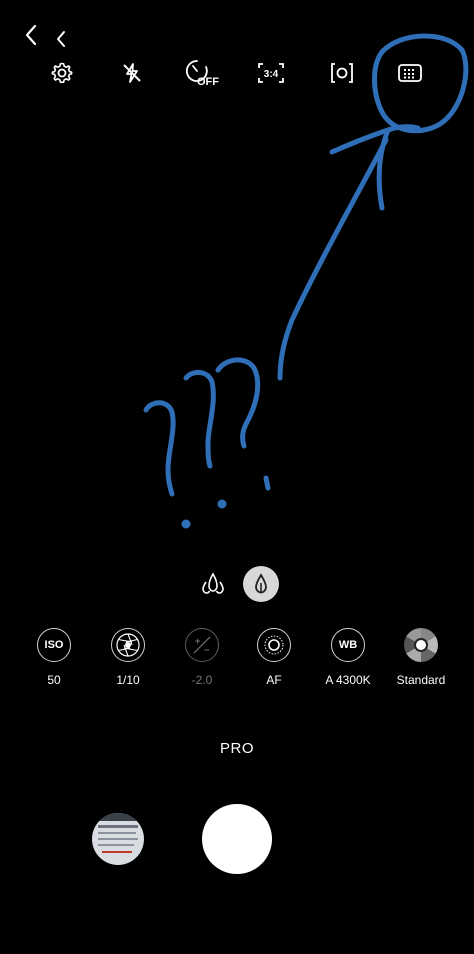 Image resolution: width=474 pixels, height=954 pixels. What do you see at coordinates (54, 680) in the screenshot?
I see `iso-value: 50` at bounding box center [54, 680].